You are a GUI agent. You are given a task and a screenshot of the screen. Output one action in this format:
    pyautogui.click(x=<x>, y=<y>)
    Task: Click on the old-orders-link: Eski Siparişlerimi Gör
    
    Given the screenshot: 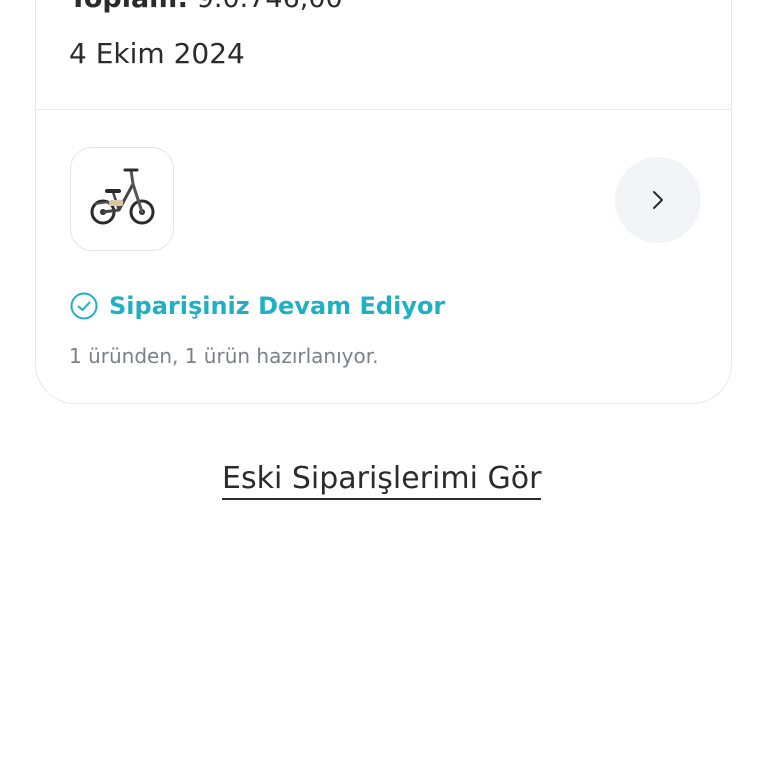 What is the action you would take?
    pyautogui.click(x=382, y=481)
    